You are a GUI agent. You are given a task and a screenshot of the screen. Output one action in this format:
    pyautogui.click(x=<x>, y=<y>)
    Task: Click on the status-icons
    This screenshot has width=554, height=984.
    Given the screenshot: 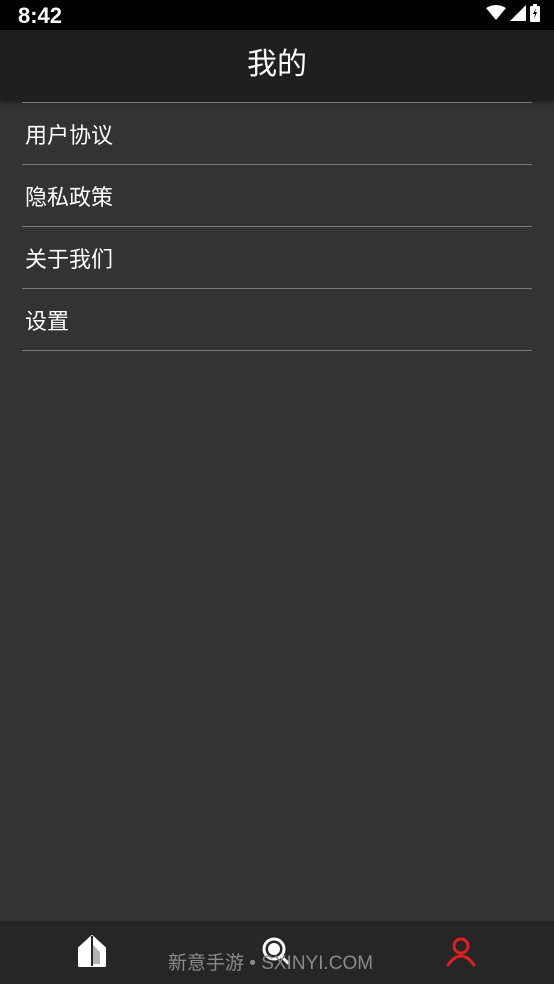 What is the action you would take?
    pyautogui.click(x=513, y=15)
    